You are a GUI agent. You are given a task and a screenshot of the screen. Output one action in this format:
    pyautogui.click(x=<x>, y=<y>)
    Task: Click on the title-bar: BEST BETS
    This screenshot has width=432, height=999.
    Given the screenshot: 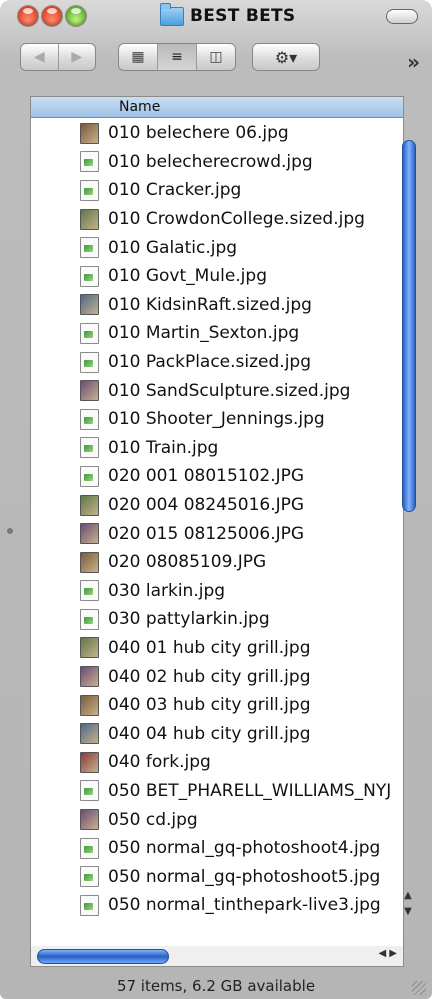 What is the action you would take?
    pyautogui.click(x=216, y=16)
    